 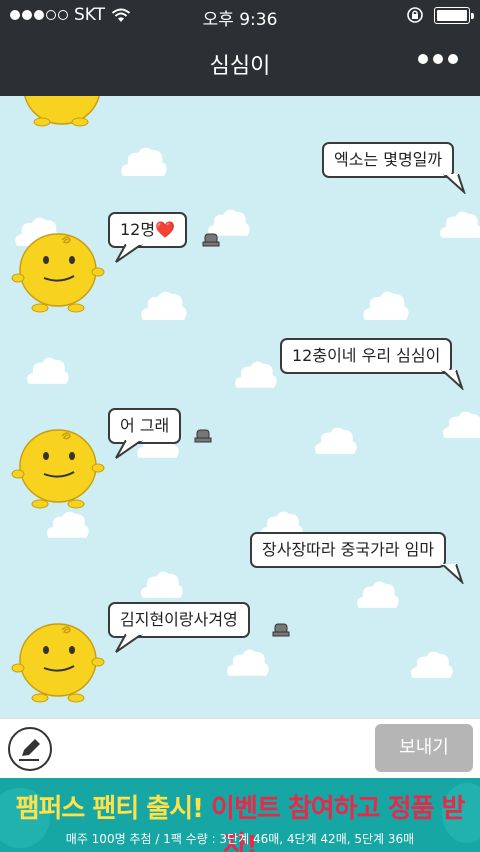 What do you see at coordinates (240, 66) in the screenshot?
I see `chat-title: 심심이` at bounding box center [240, 66].